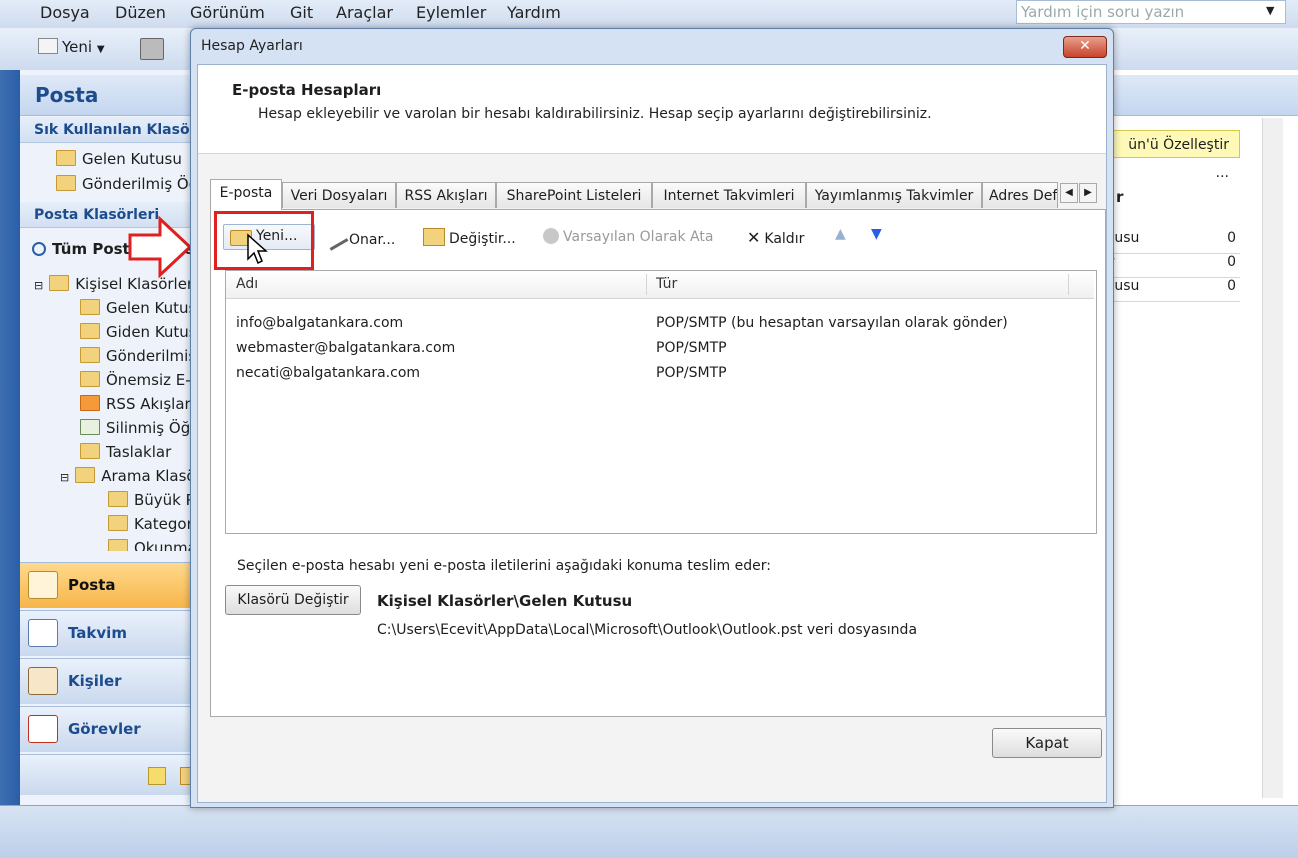  Describe the element at coordinates (335, 237) in the screenshot. I see `wrench-icon` at that location.